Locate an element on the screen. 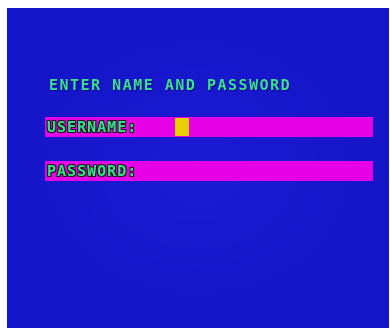 The image size is (390, 328). username-field: USERNAME: is located at coordinates (209, 127).